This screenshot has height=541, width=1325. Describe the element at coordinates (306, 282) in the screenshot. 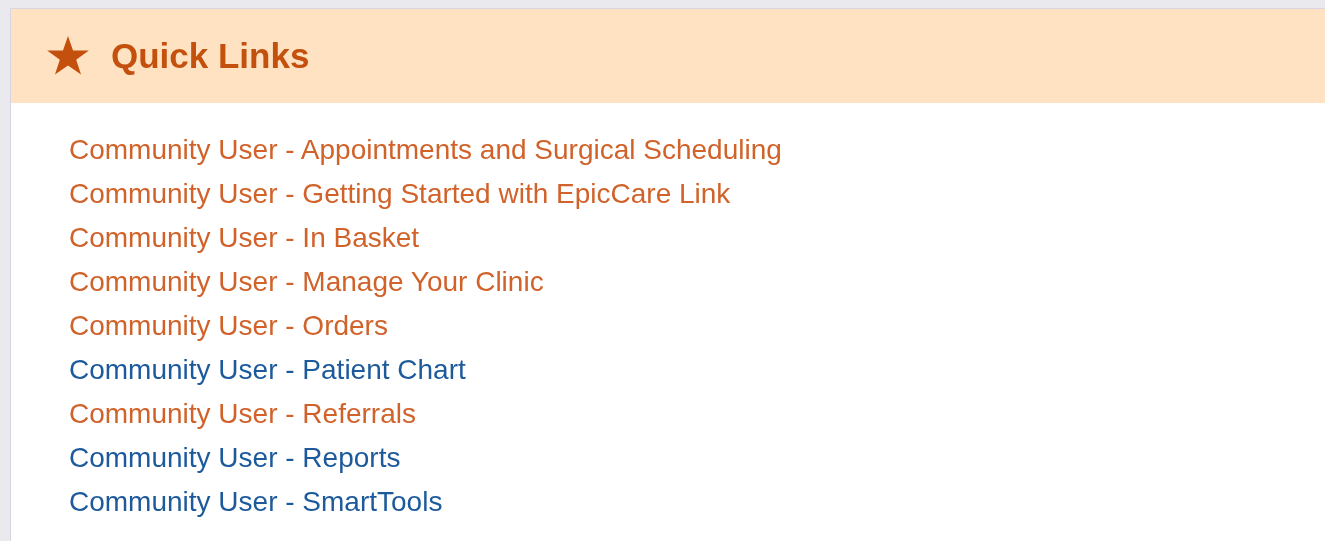

I see `quick-link: Community User - Manage Your Clinic` at that location.